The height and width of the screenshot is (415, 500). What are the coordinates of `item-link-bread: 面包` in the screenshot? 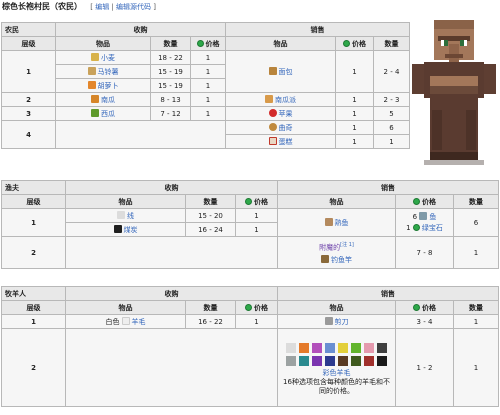 It's located at (286, 72).